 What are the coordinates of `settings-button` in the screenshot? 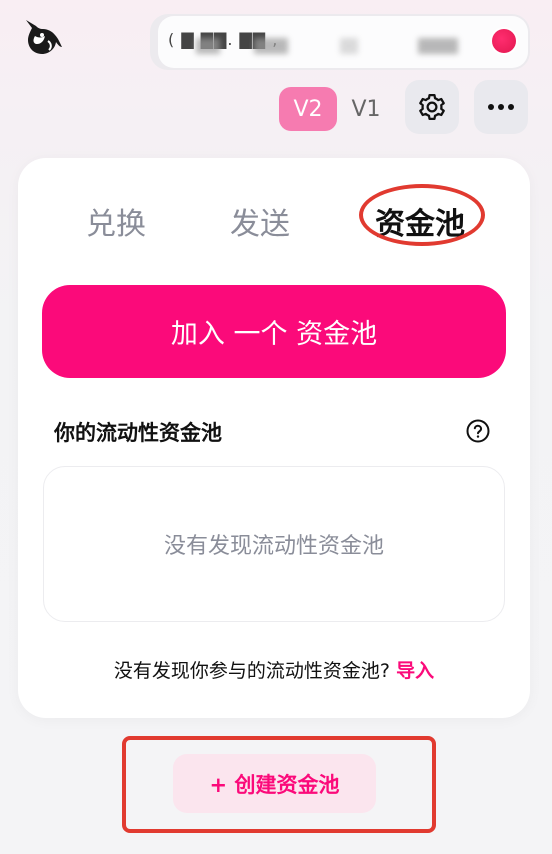 It's located at (432, 107).